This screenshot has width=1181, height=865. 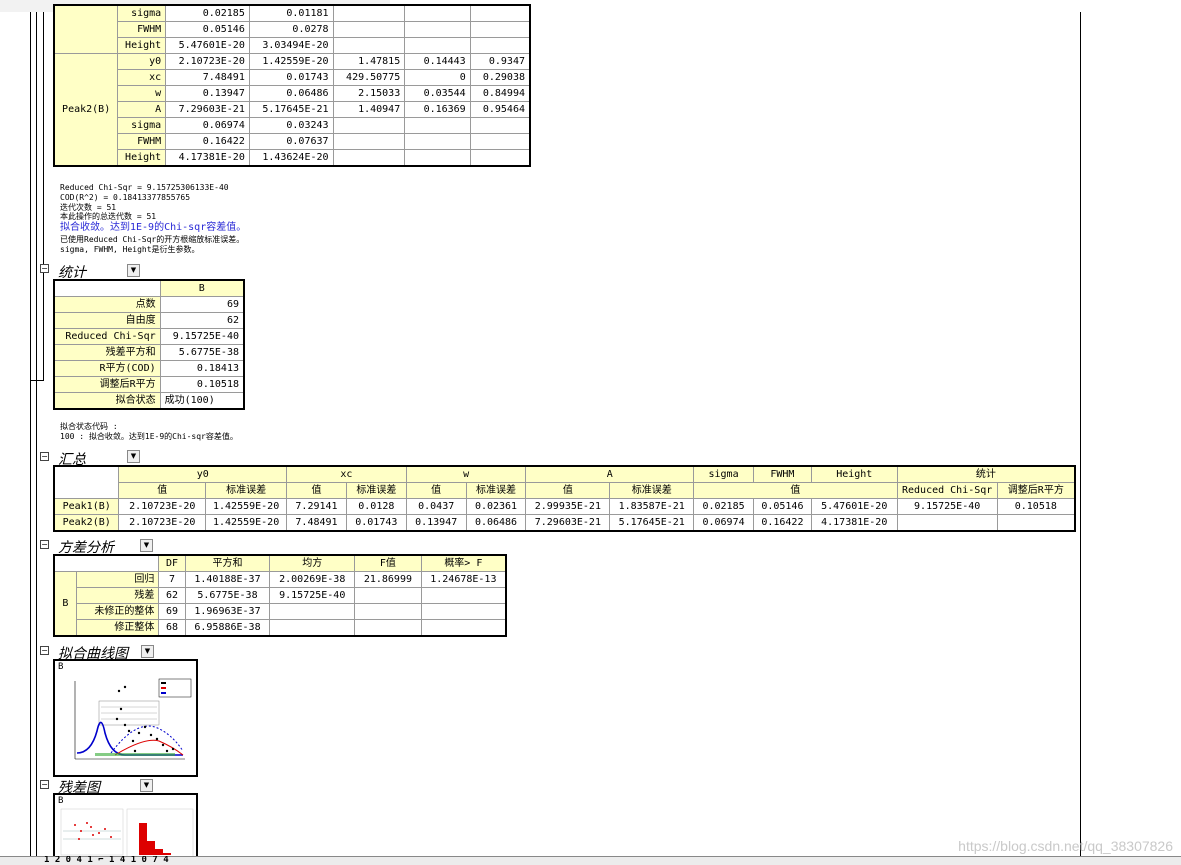 What do you see at coordinates (466, 474) in the screenshot?
I see `summary-group-header: w` at bounding box center [466, 474].